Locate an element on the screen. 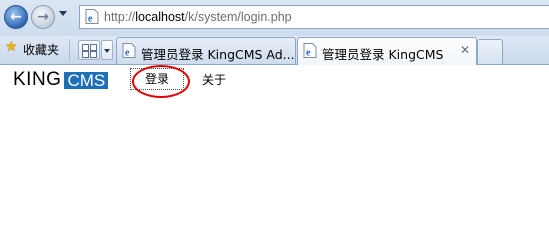  tab-title: 管理员登录 KingCMS is located at coordinates (383, 54).